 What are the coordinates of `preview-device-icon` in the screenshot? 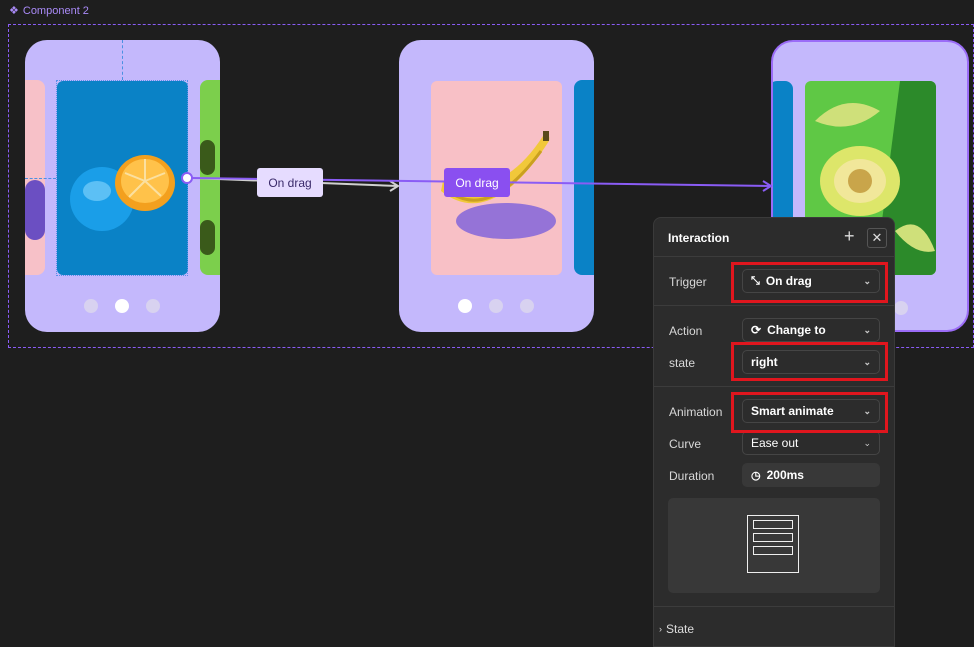 It's located at (773, 544).